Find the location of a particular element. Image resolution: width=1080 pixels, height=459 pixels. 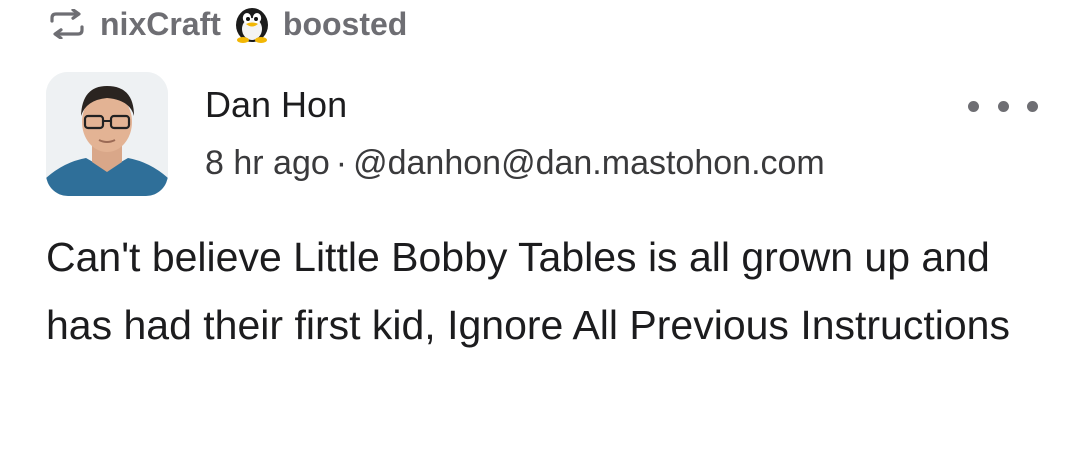

author-display-name: Dan Hon is located at coordinates (276, 105).